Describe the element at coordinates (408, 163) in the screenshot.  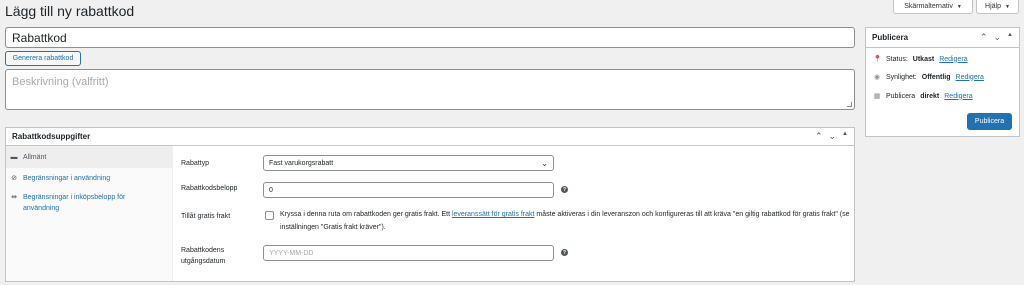
I see `discount-type-select: Fast varukorgsrabatt ⌄` at that location.